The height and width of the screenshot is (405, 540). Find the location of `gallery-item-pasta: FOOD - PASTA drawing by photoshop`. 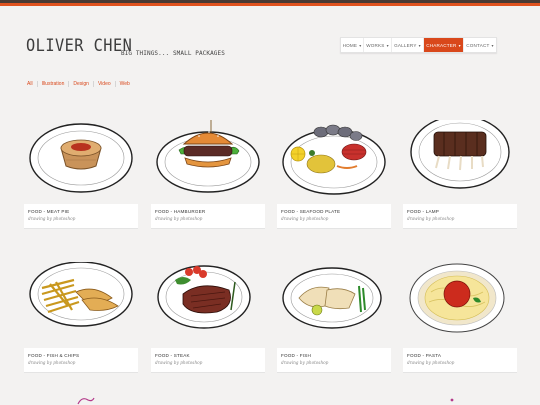

gallery-item-pasta: FOOD - PASTA drawing by photoshop is located at coordinates (460, 317).